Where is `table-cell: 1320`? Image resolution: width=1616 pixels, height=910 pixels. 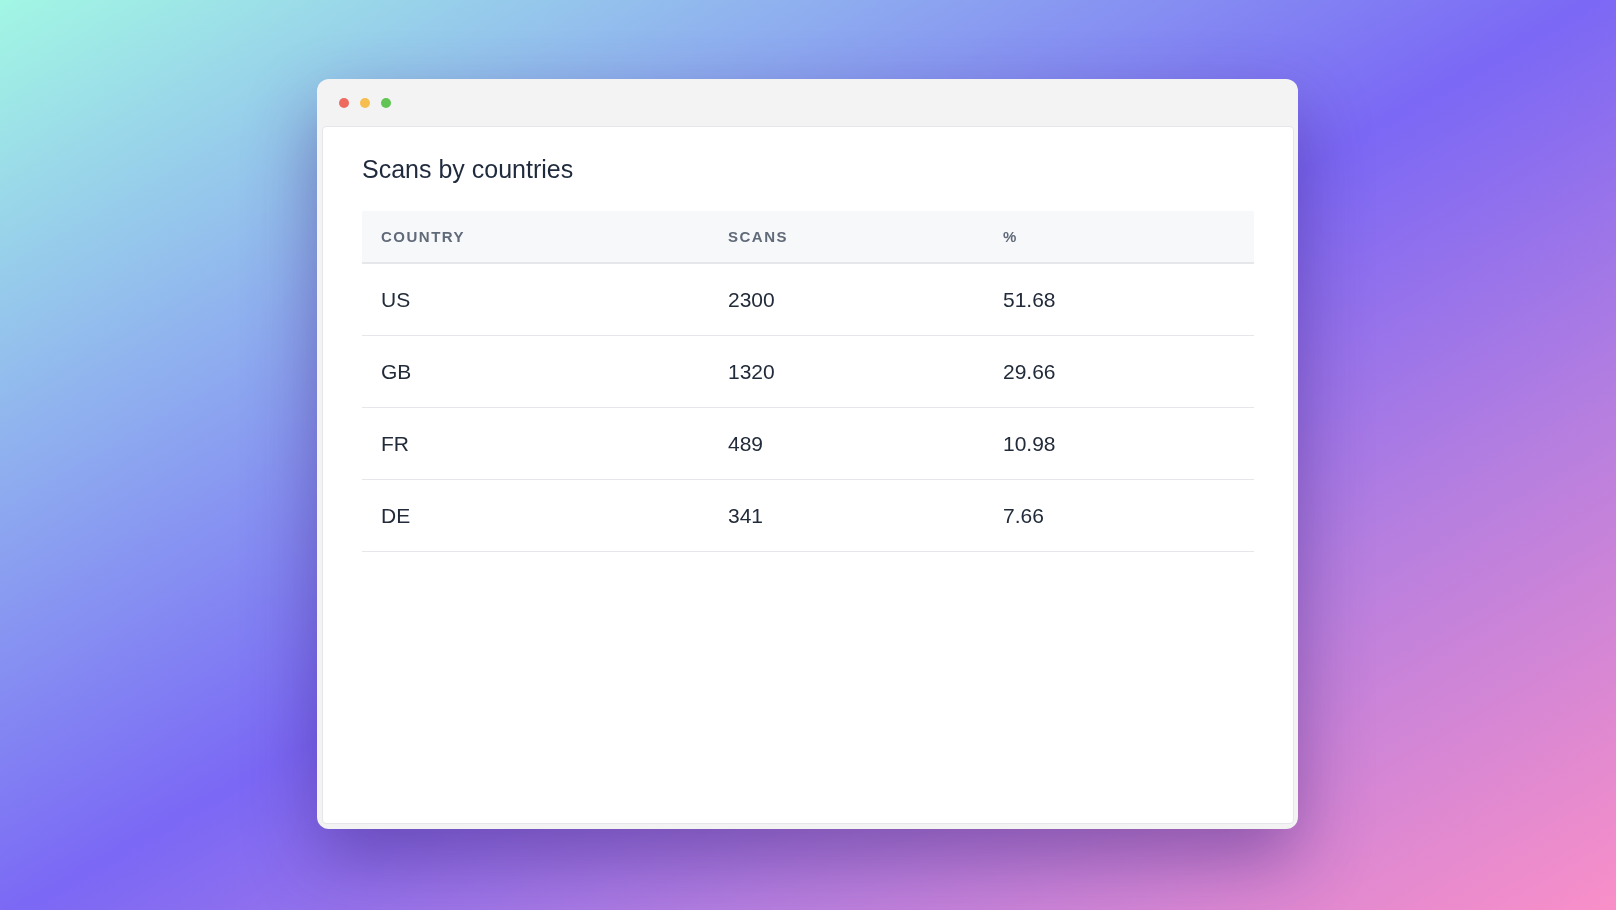
table-cell: 1320 is located at coordinates (846, 372).